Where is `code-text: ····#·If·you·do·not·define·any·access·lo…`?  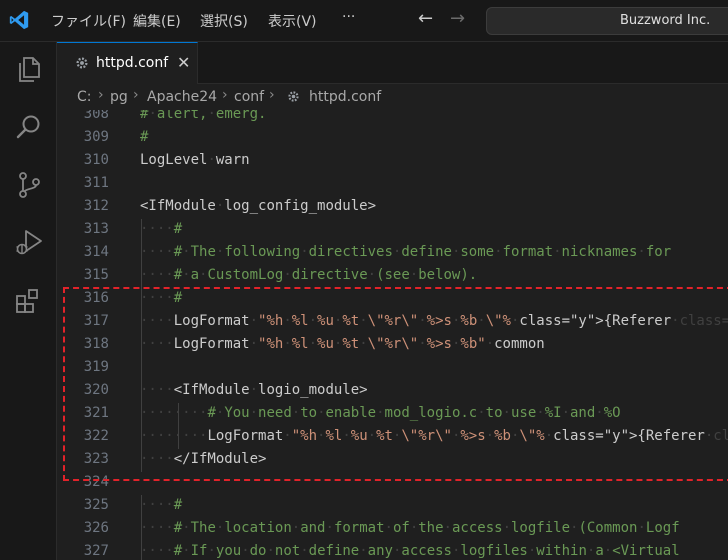 code-text: ····#·If·you·do·not·define·any·access·lo… is located at coordinates (410, 551).